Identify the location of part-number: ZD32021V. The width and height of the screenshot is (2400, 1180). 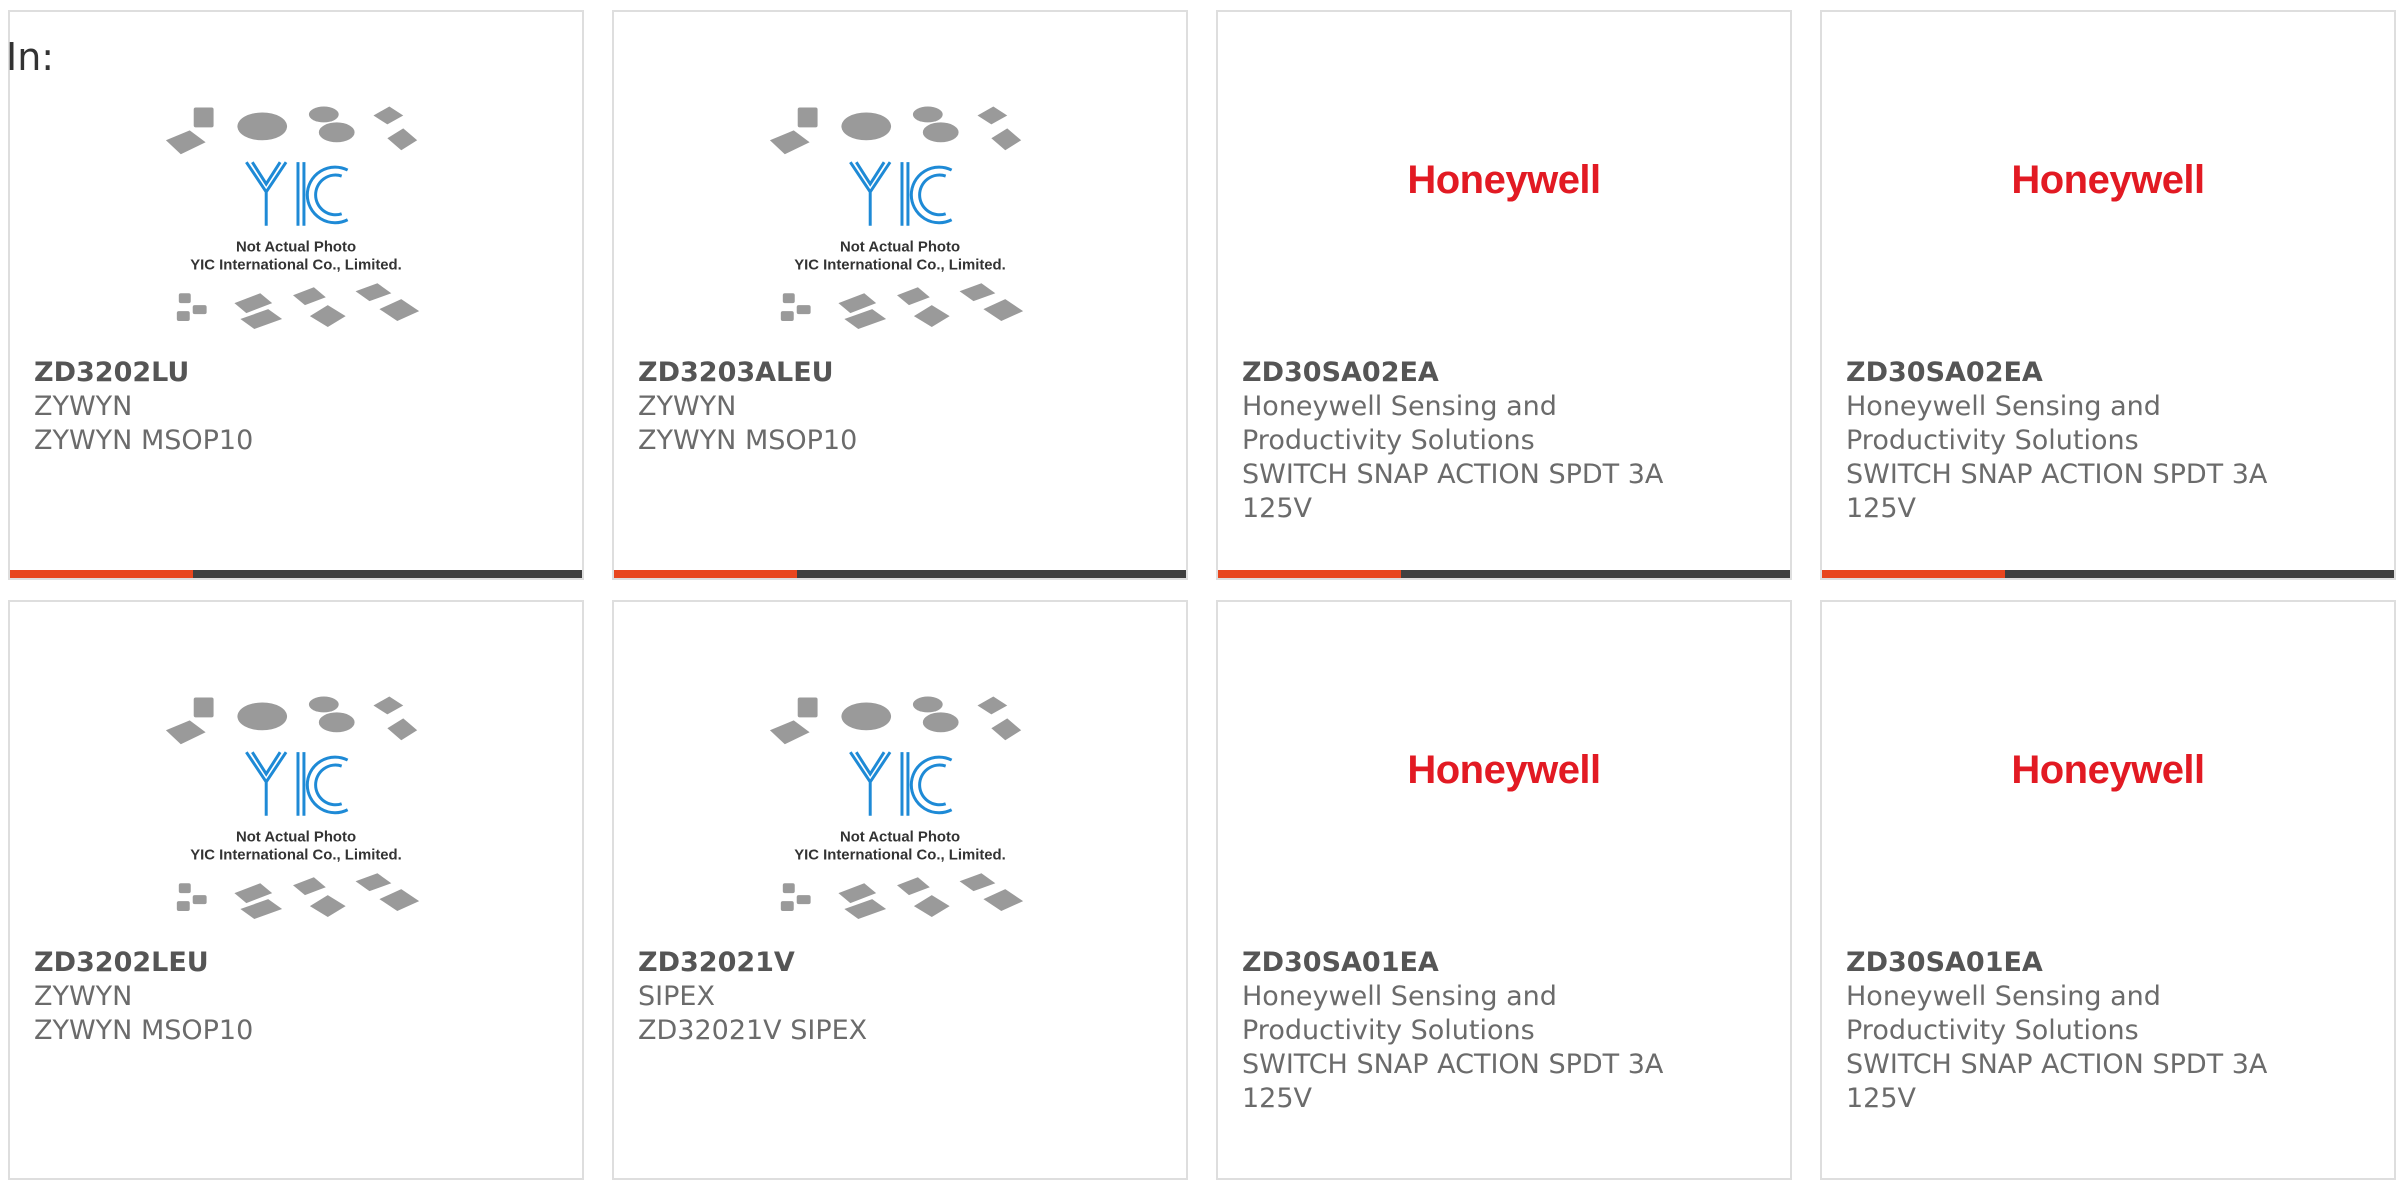
(900, 963).